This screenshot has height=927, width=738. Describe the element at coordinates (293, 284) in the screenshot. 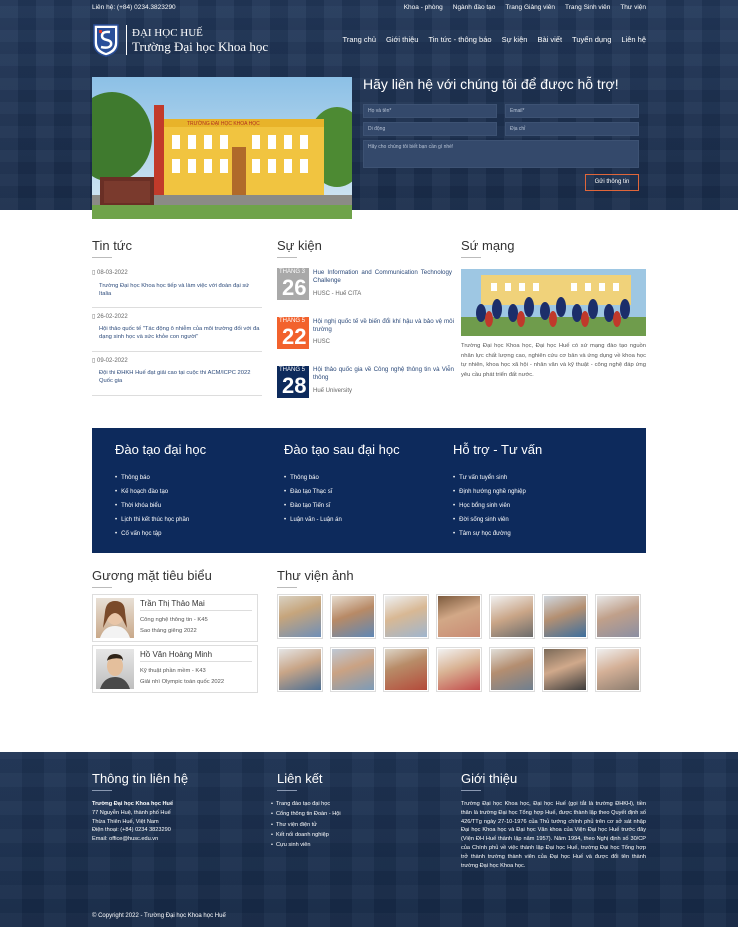

I see `event-date-badge: THÁNG 3 26` at that location.